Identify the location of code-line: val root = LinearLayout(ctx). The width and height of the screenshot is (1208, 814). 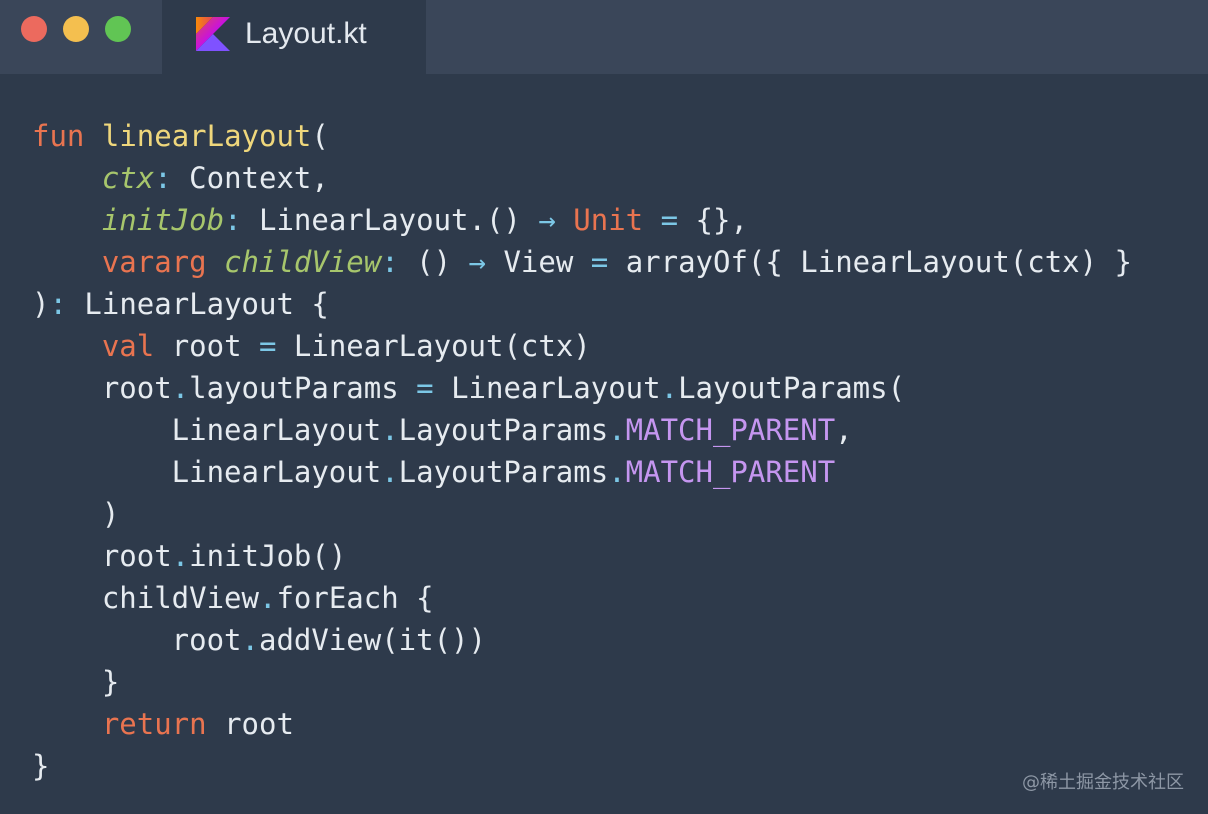
(582, 346).